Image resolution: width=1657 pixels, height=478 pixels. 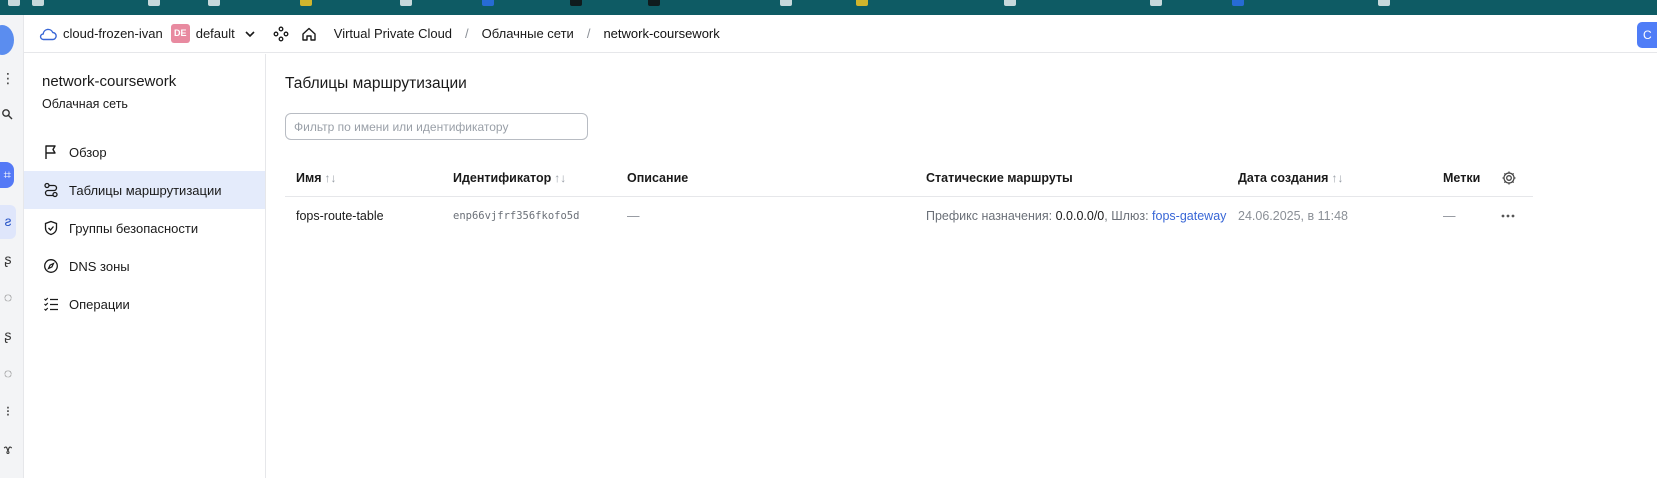 I want to click on more-vertical-icon: ⋮, so click(x=8, y=78).